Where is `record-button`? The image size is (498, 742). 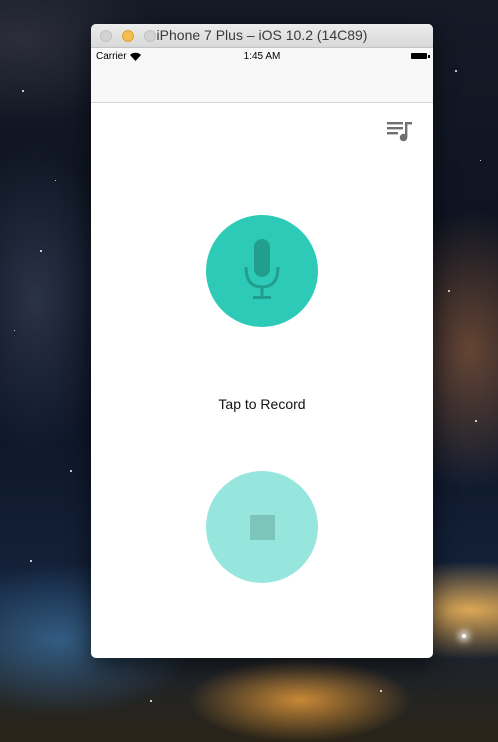 record-button is located at coordinates (262, 271).